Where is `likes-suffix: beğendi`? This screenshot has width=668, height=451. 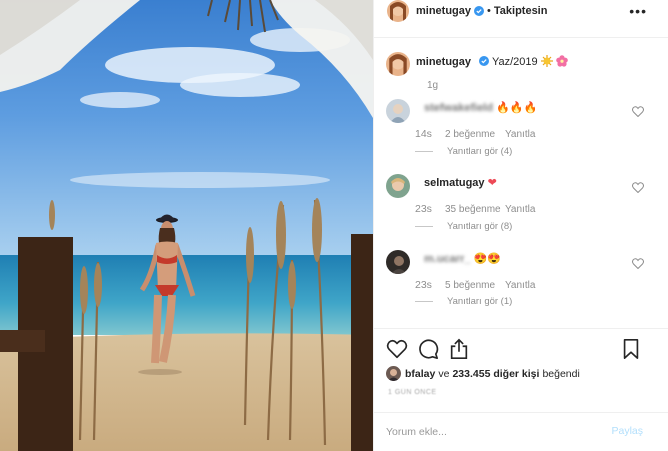 likes-suffix: beğendi is located at coordinates (561, 373).